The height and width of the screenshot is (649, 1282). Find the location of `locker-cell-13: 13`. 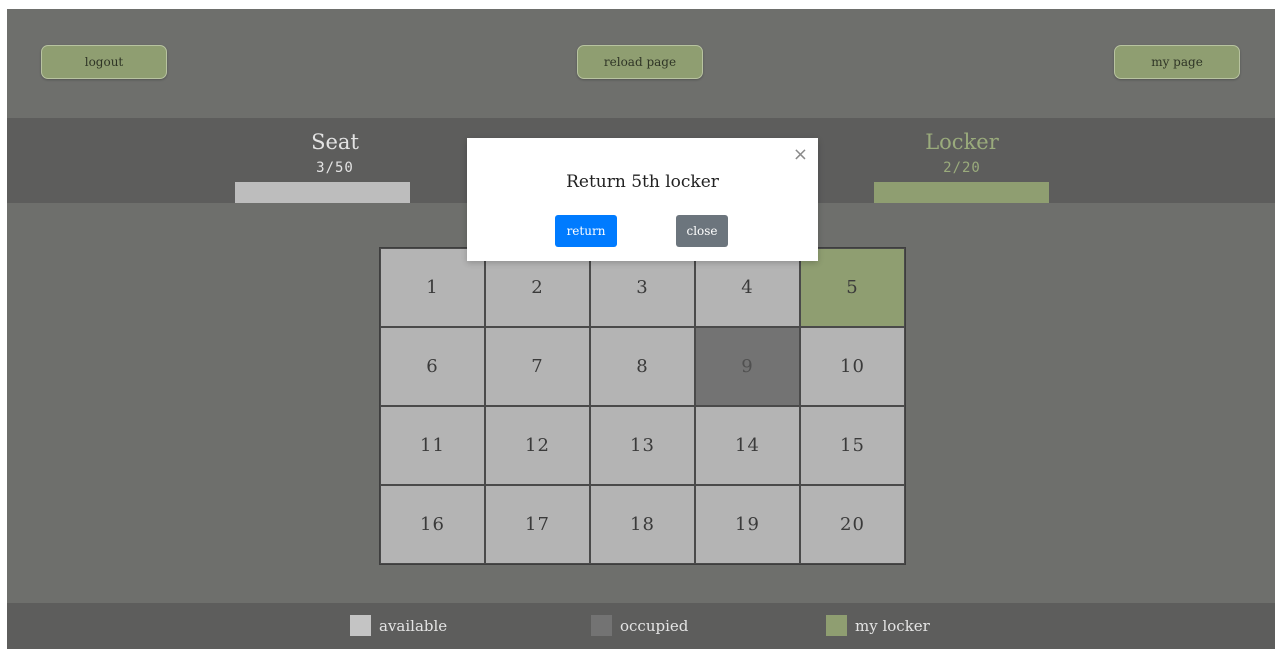

locker-cell-13: 13 is located at coordinates (642, 445).